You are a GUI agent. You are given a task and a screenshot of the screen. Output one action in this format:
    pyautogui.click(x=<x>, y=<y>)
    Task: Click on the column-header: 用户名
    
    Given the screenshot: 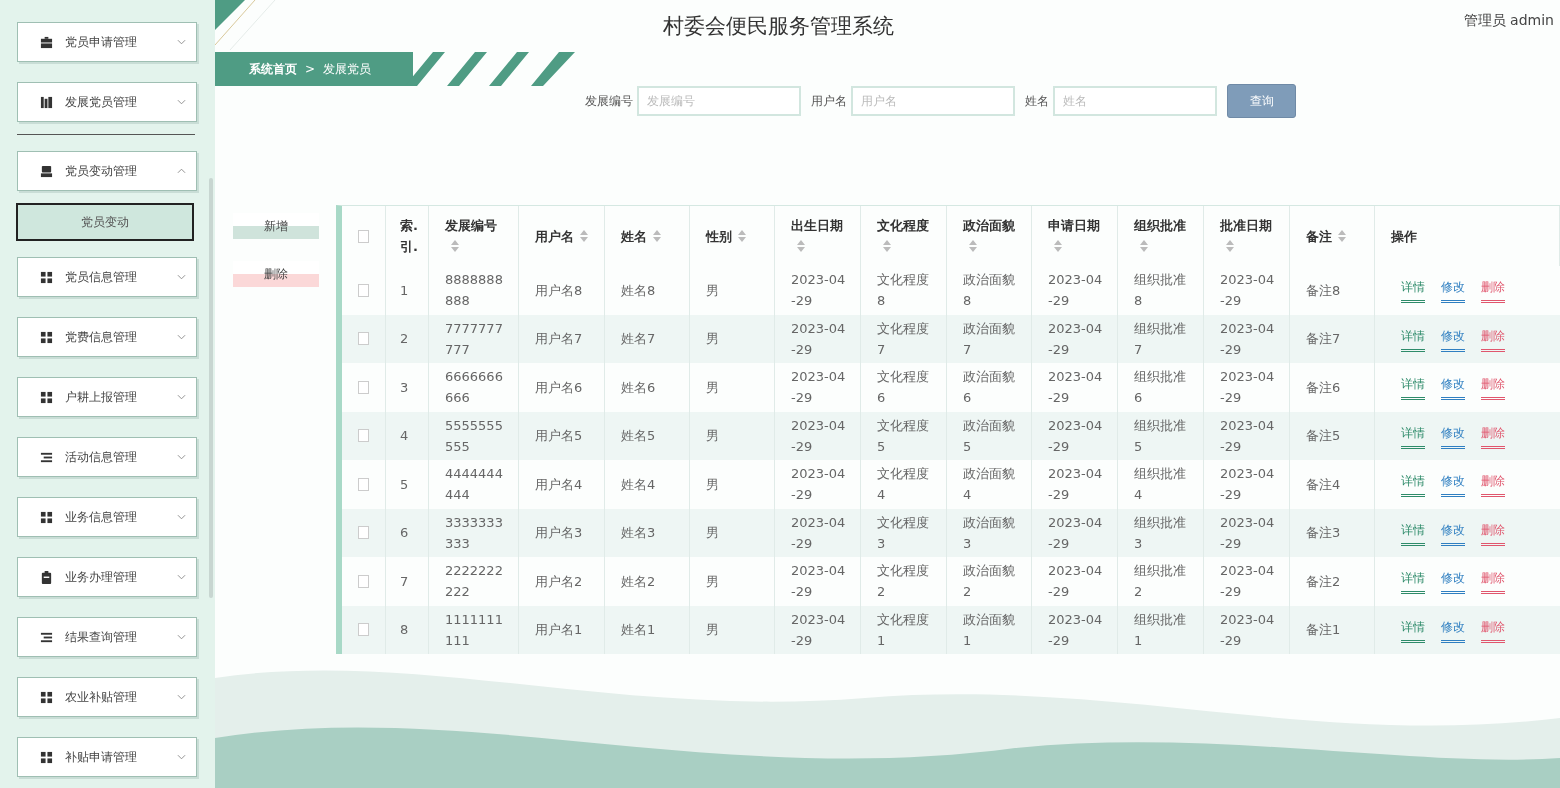 What is the action you would take?
    pyautogui.click(x=561, y=236)
    